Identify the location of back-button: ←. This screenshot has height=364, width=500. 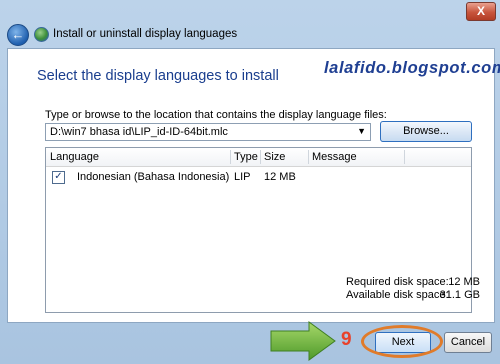
(18, 35).